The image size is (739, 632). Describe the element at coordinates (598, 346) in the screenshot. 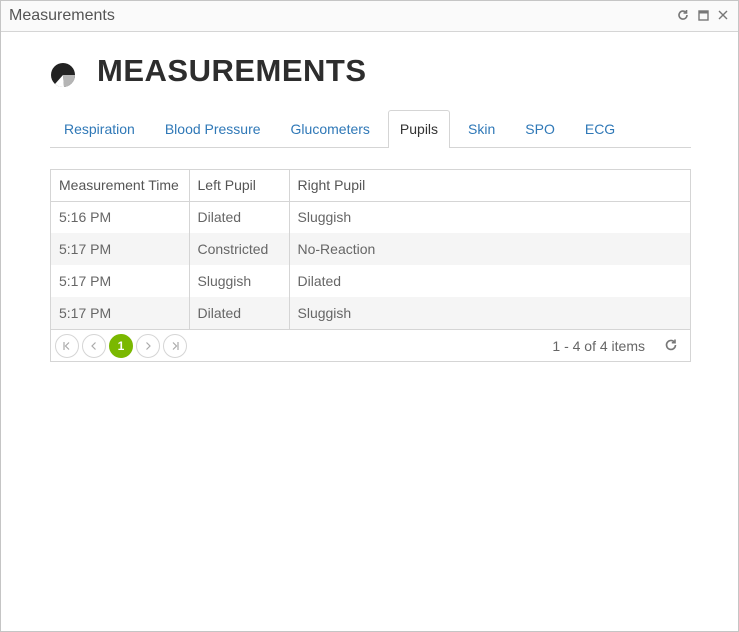

I see `pager-info: 1 - 4 of 4 items` at that location.